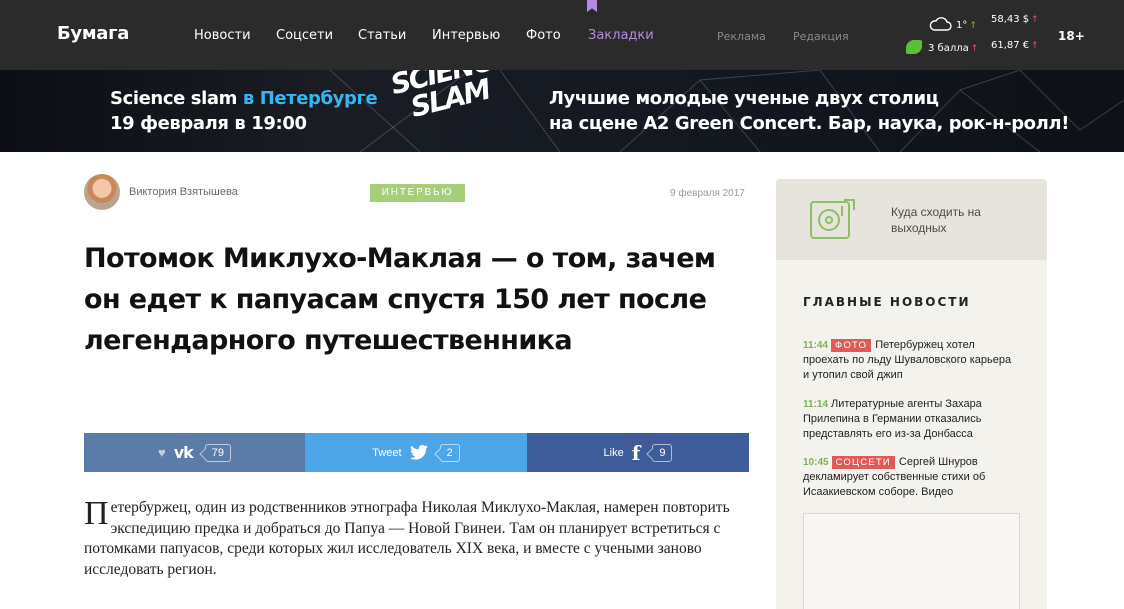  I want to click on weather-widget: 1° ↑, so click(966, 25).